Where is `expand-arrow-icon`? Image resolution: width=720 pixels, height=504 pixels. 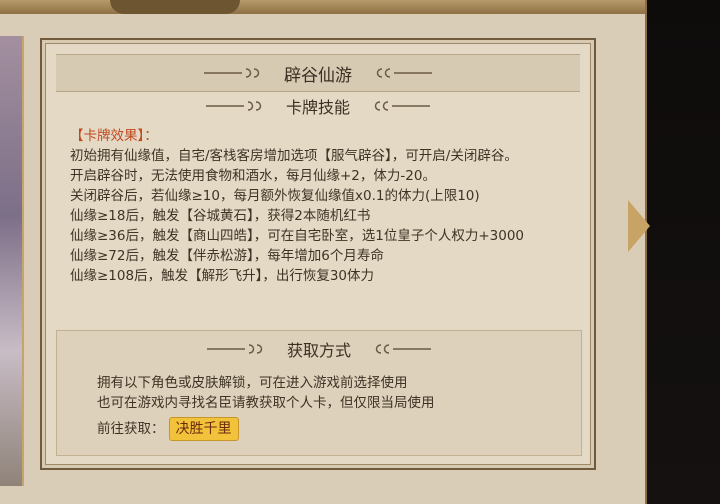 expand-arrow-icon is located at coordinates (639, 226).